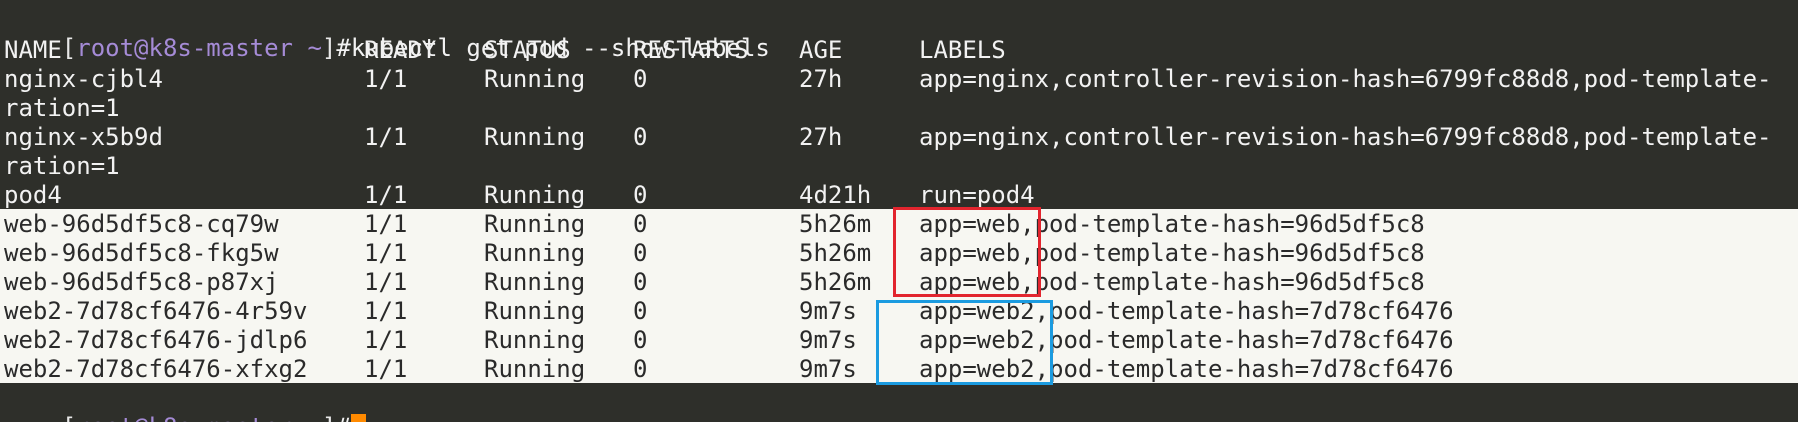 The height and width of the screenshot is (422, 1798). What do you see at coordinates (343, 417) in the screenshot?
I see `prompt-symbol: #` at bounding box center [343, 417].